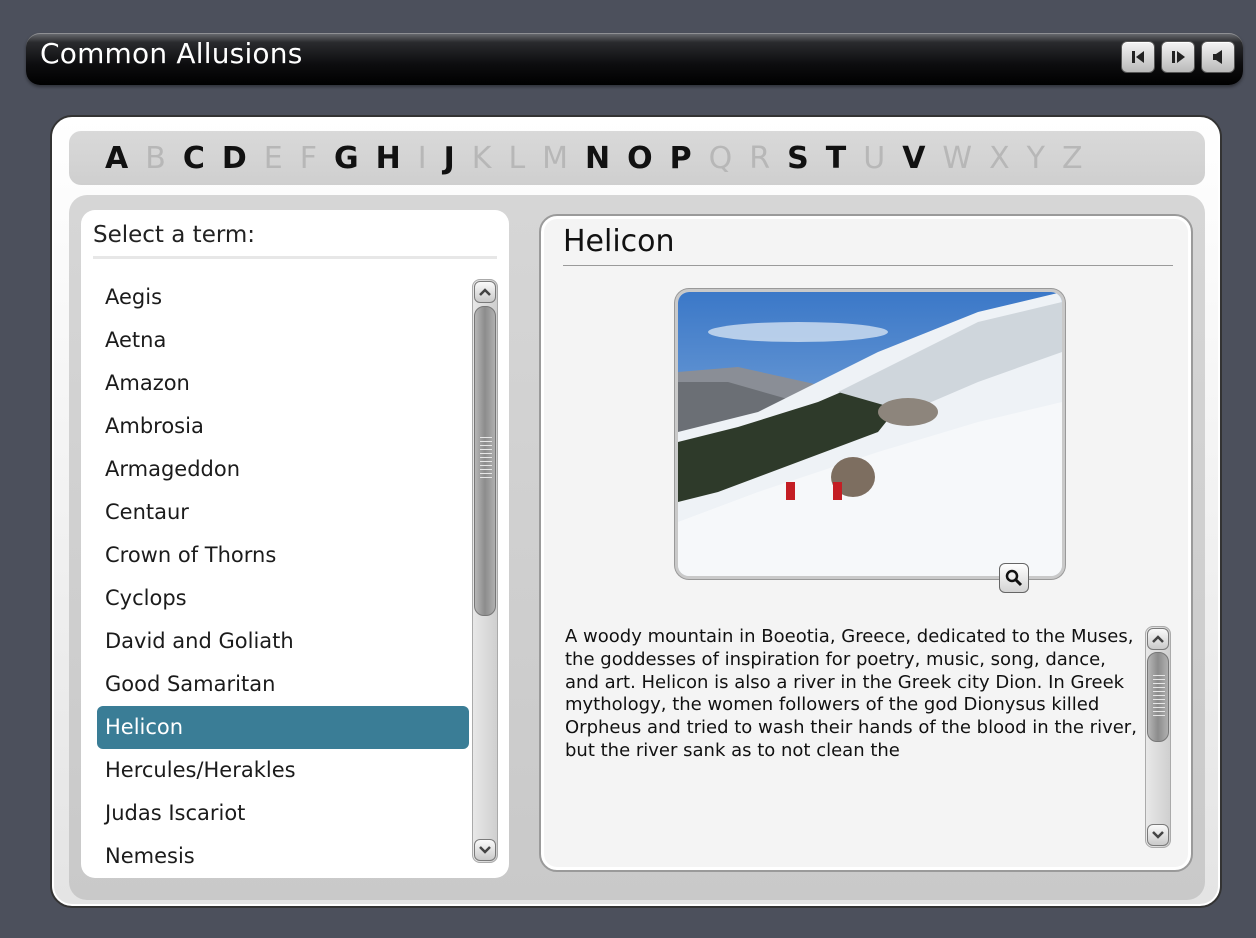 This screenshot has width=1256, height=938. I want to click on list-item: Hercules/Herakles, so click(283, 770).